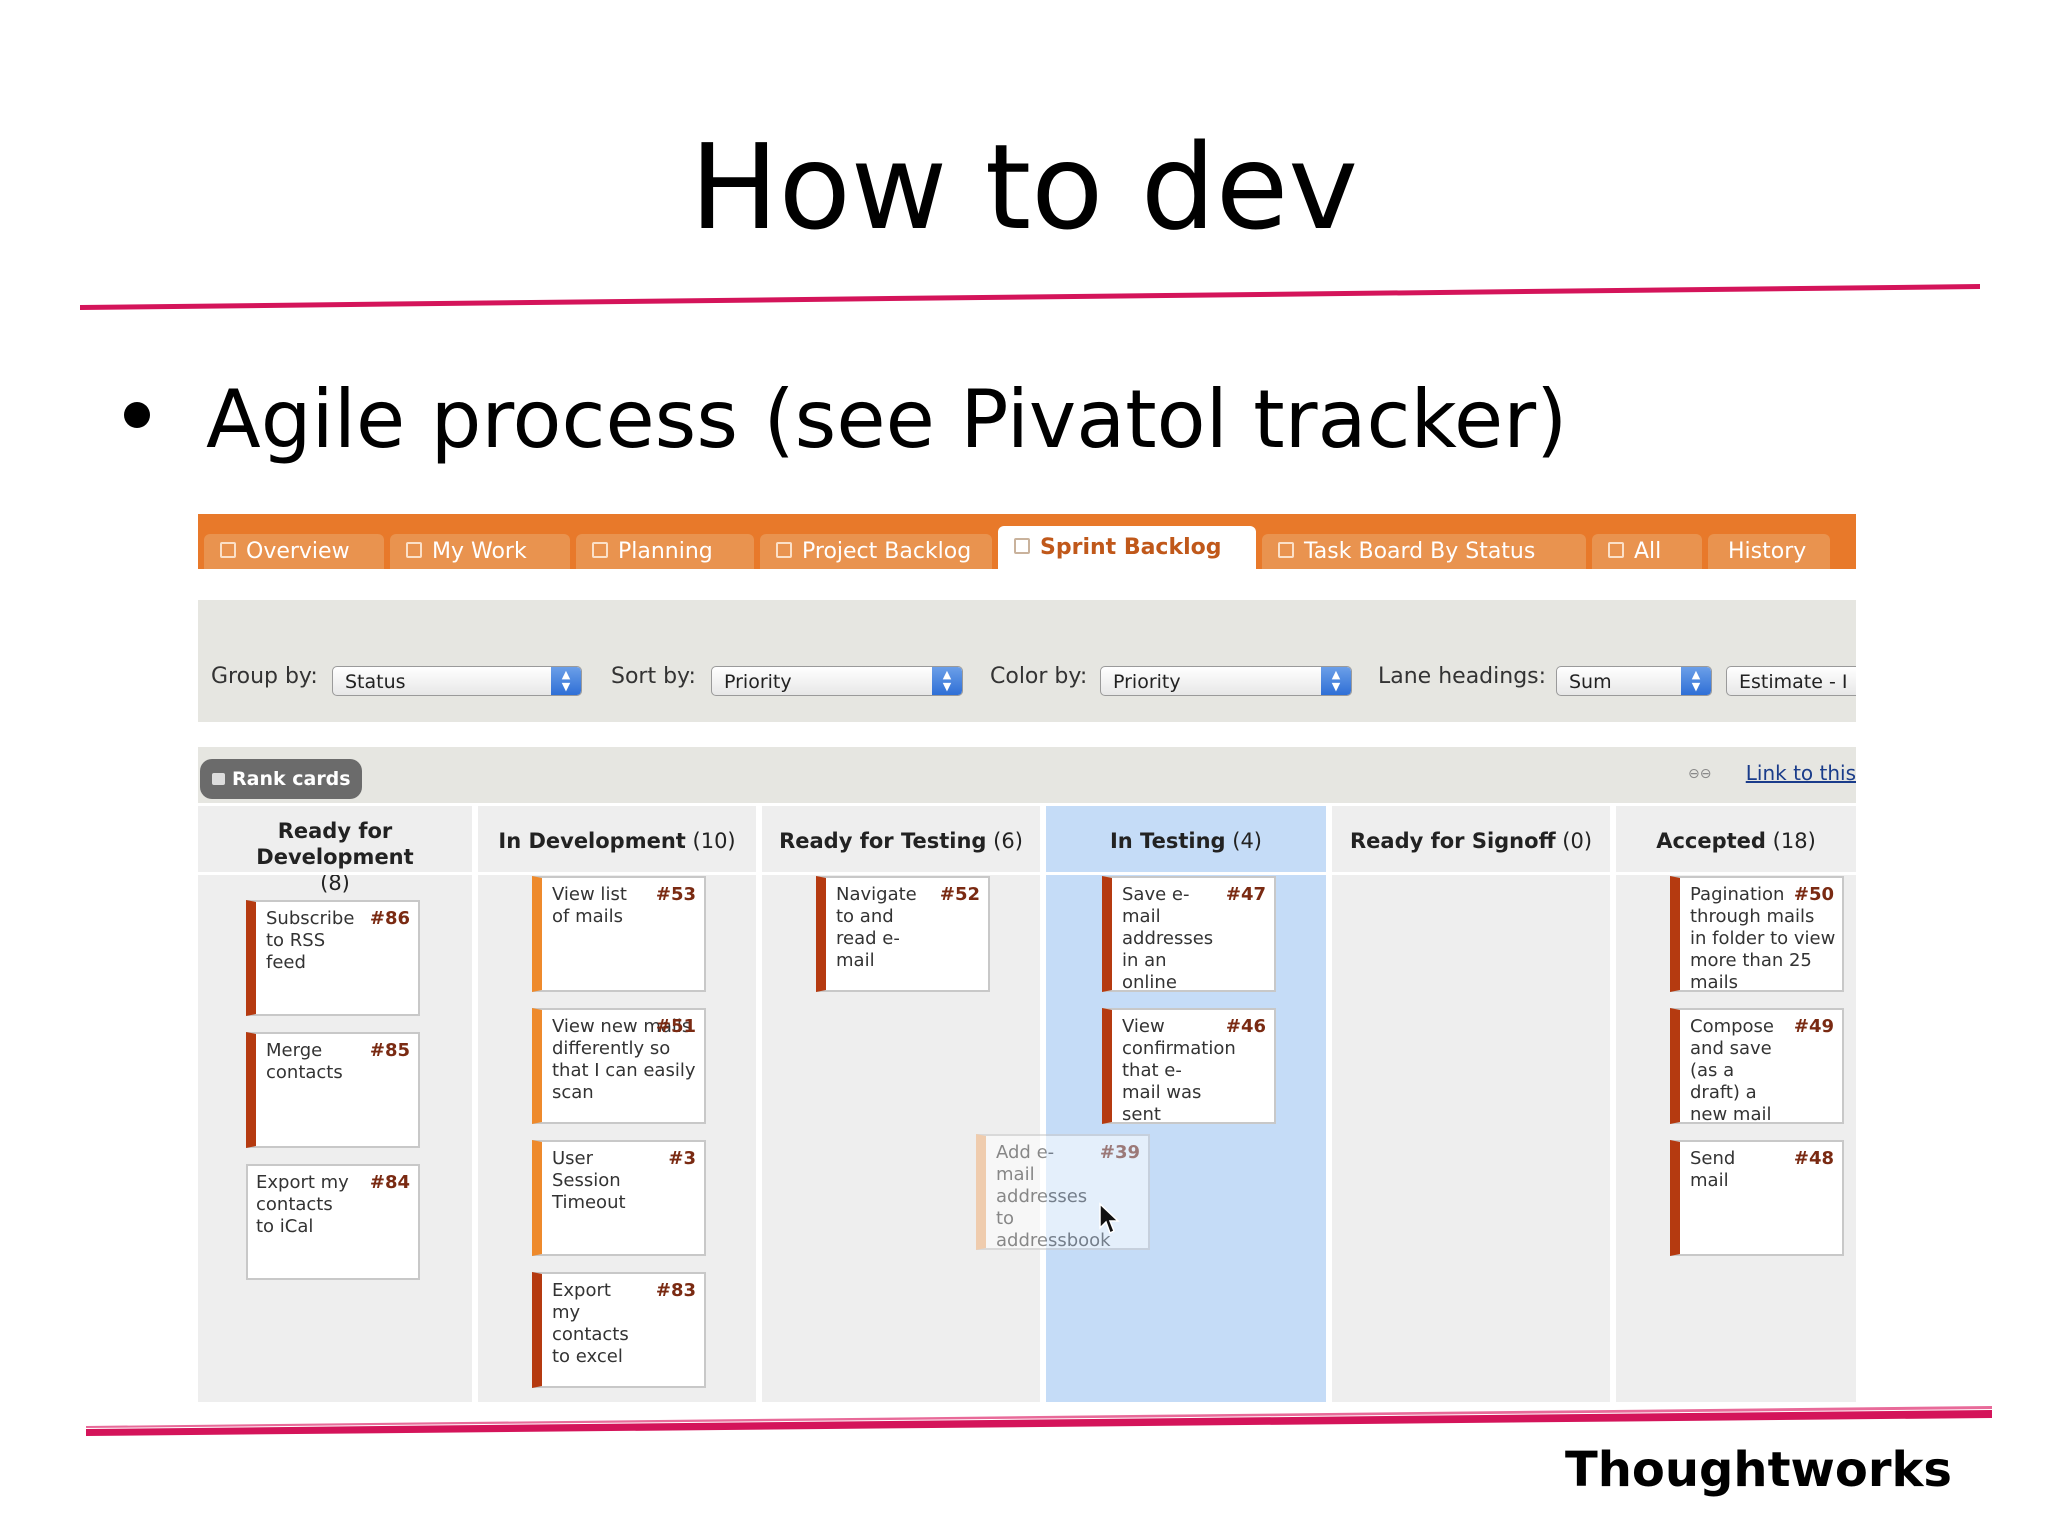 This screenshot has width=2048, height=1536. What do you see at coordinates (1462, 676) in the screenshot?
I see `lane-headings-label: Lane headings:` at bounding box center [1462, 676].